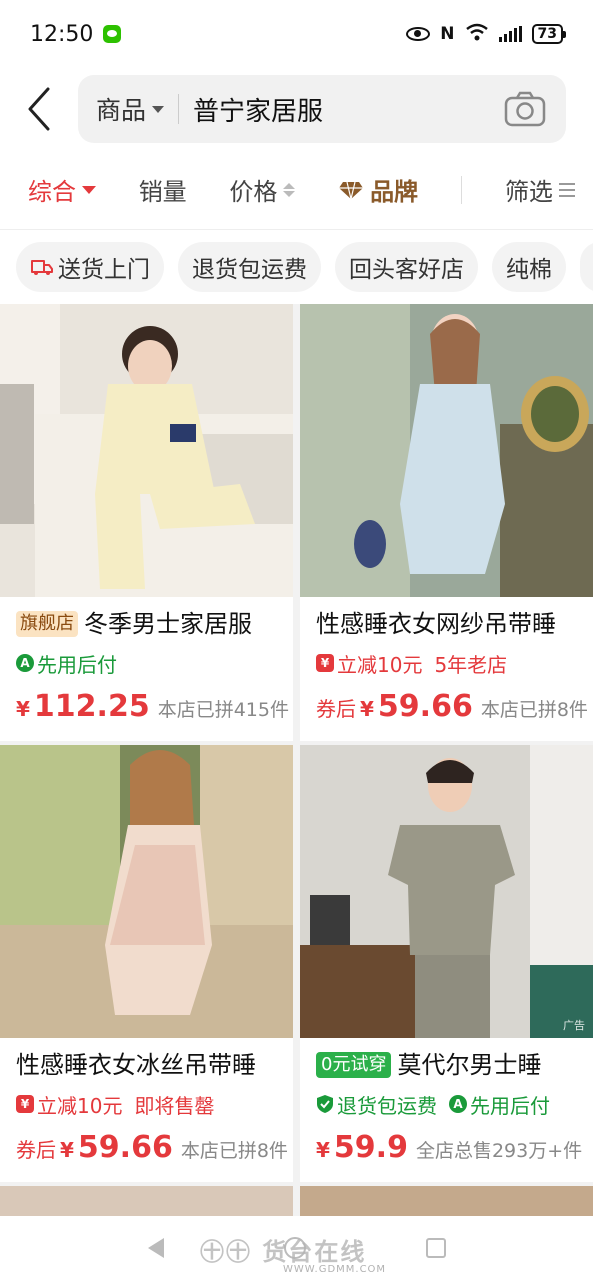 The width and height of the screenshot is (593, 1280). Describe the element at coordinates (104, 270) in the screenshot. I see `chip-label: 送货上门` at that location.